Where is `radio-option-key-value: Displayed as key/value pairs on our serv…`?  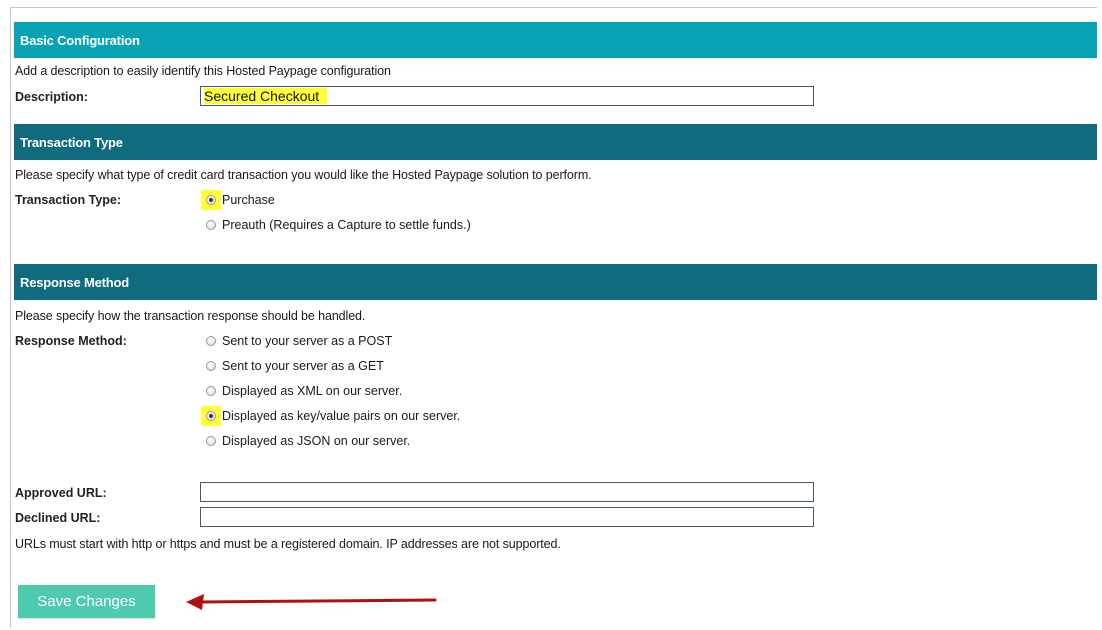
radio-option-key-value: Displayed as key/value pairs on our serv… is located at coordinates (333, 416).